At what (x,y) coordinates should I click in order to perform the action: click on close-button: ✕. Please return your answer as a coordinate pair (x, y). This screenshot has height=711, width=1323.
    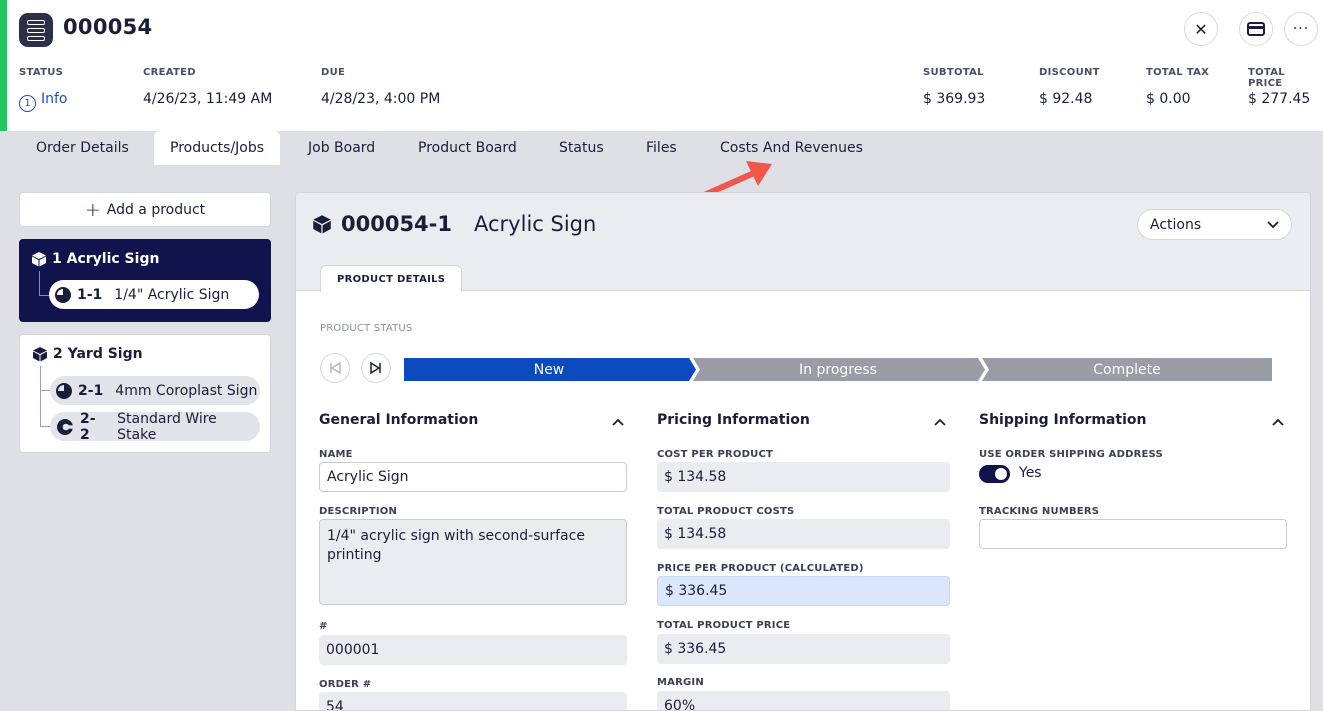
    Looking at the image, I should click on (1201, 29).